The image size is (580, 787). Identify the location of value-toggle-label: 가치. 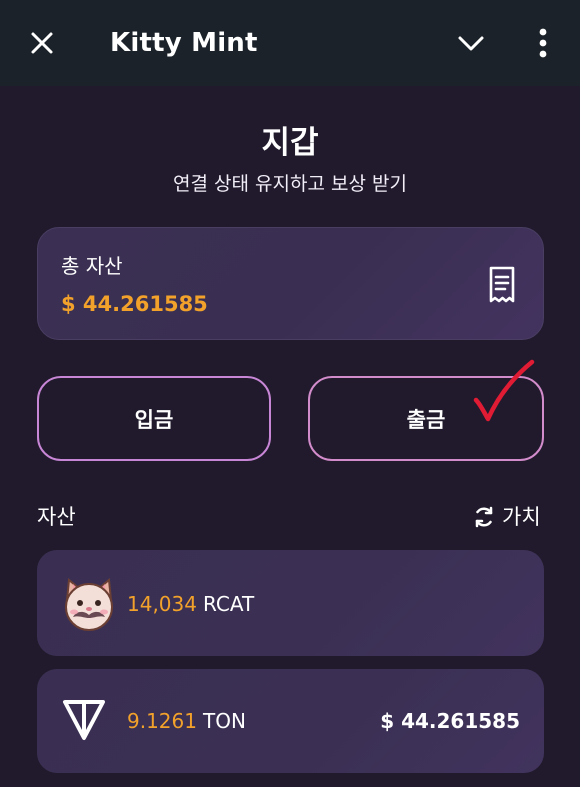
(521, 517).